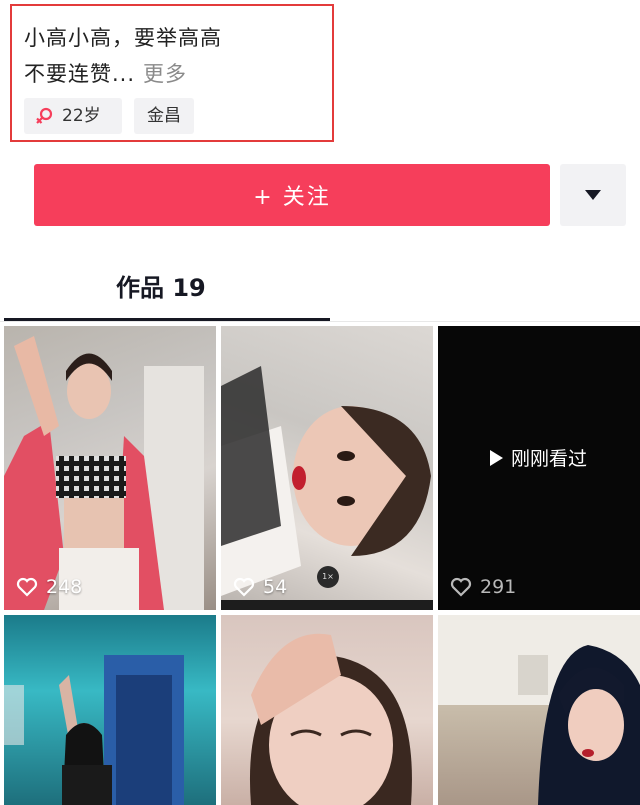 The image size is (640, 805). I want to click on video-2-toolbar-strip, so click(327, 605).